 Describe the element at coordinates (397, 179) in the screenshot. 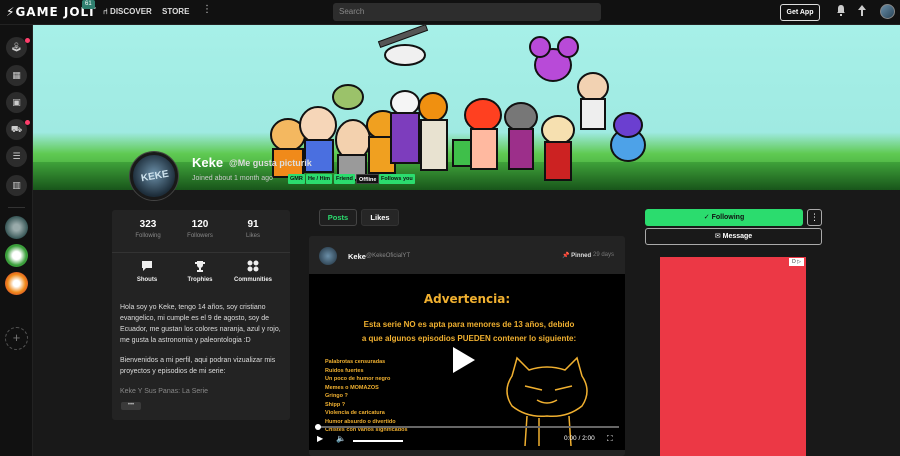

I see `tag-follows-you: Follows you` at that location.